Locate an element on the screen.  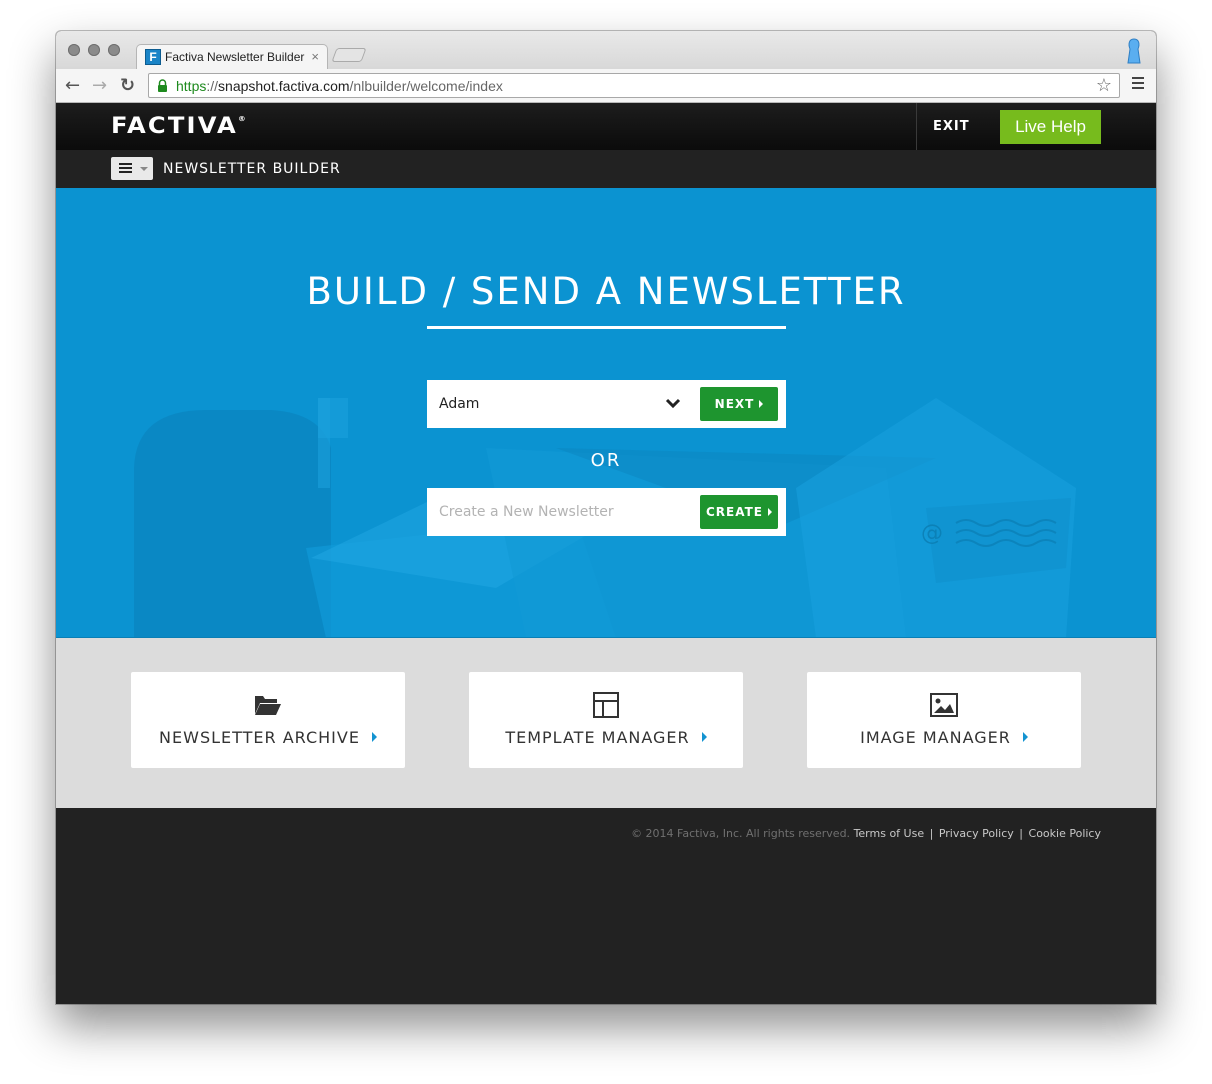
image-icon is located at coordinates (944, 705).